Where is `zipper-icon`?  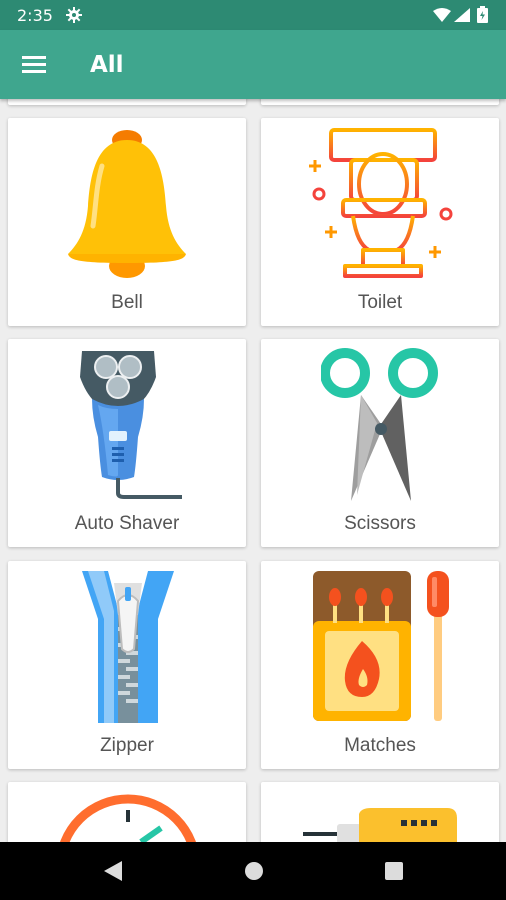
zipper-icon is located at coordinates (128, 647).